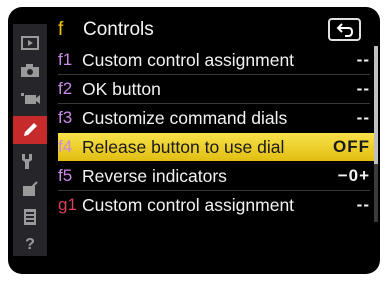  I want to click on custom-settings-tab, so click(30, 130).